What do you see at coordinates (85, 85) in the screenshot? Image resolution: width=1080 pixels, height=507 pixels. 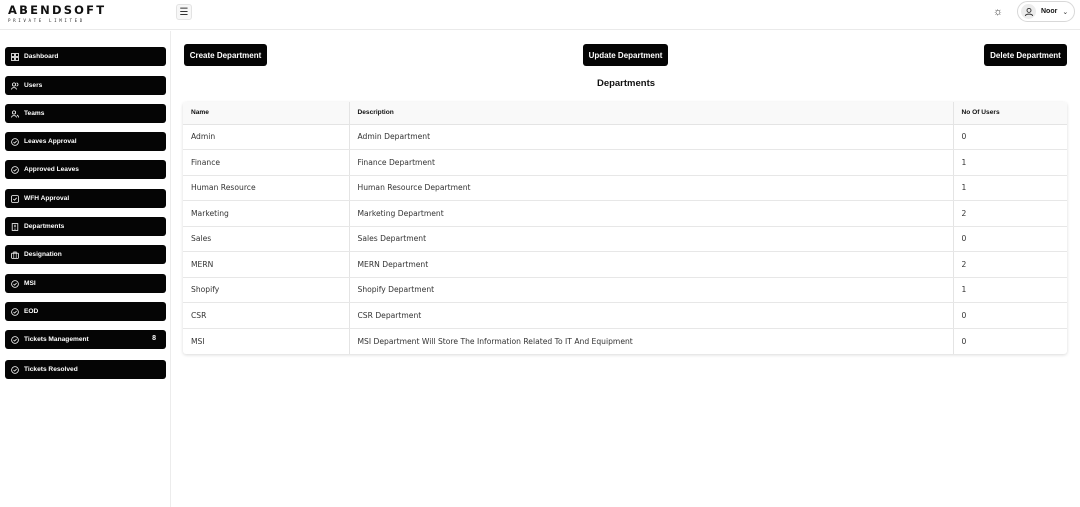 I see `sidebar-item-users: Users` at bounding box center [85, 85].